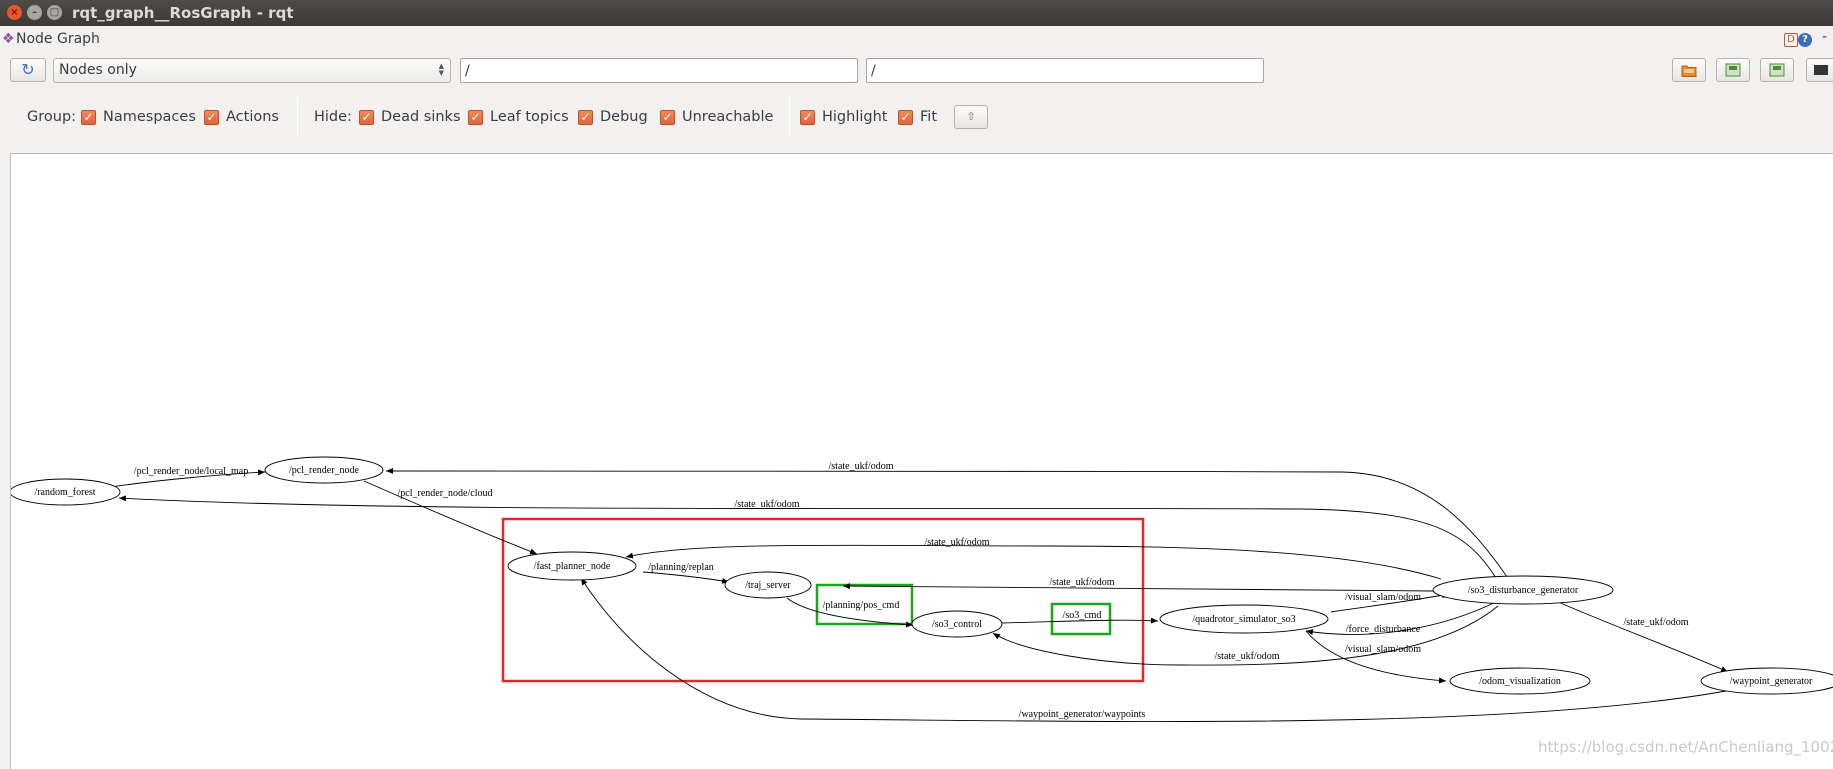 The width and height of the screenshot is (1833, 769). I want to click on group-label: Group:, so click(52, 117).